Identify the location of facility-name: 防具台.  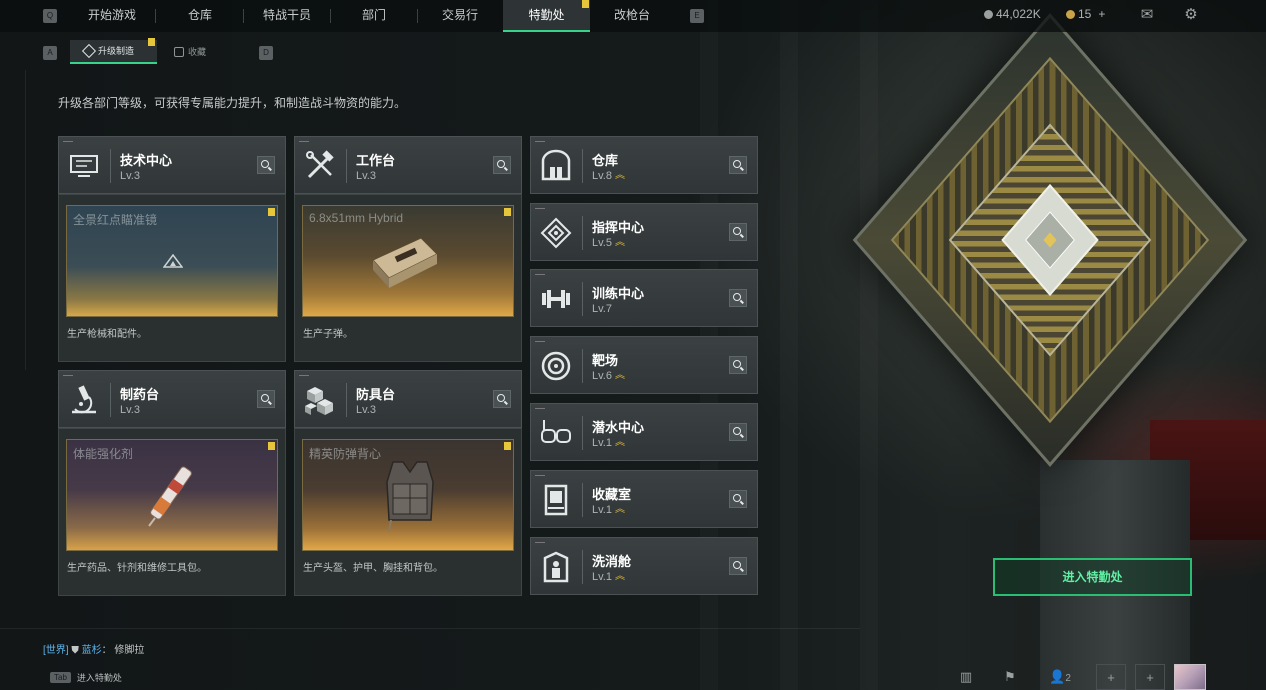
(376, 394).